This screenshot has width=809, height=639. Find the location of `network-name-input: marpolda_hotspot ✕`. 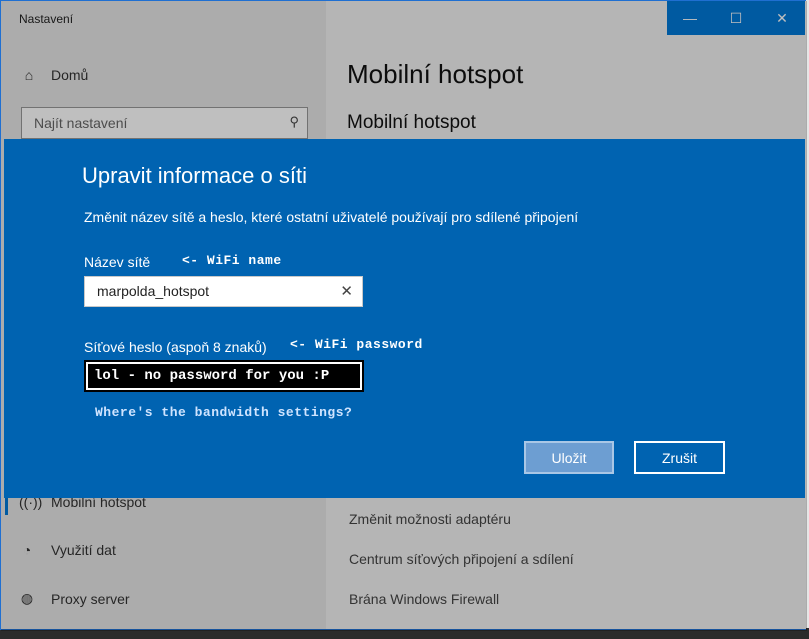

network-name-input: marpolda_hotspot ✕ is located at coordinates (223, 291).